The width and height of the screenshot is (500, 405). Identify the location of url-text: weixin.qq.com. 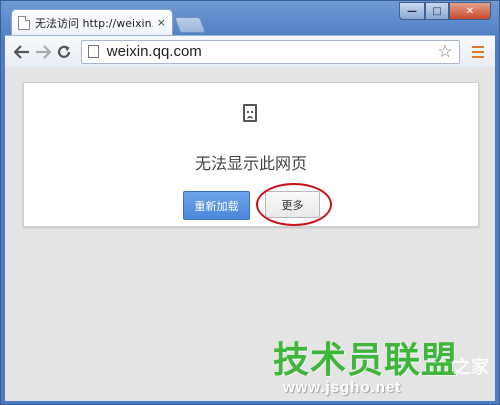
(272, 51).